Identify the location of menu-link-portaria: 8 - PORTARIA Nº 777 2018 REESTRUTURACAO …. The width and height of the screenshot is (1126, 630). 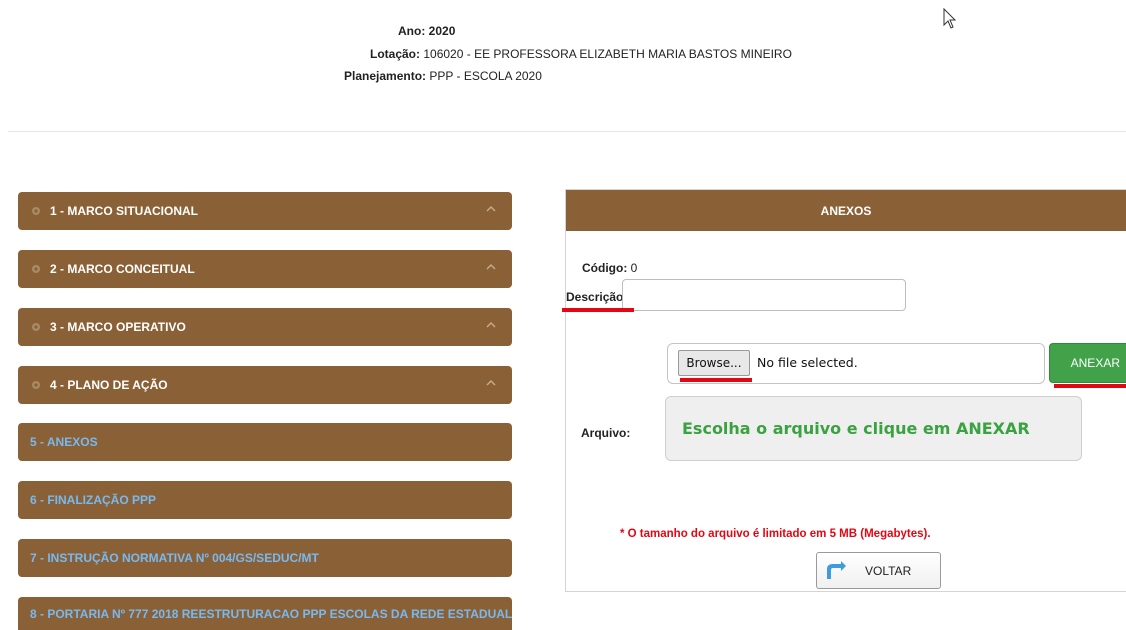
(265, 613).